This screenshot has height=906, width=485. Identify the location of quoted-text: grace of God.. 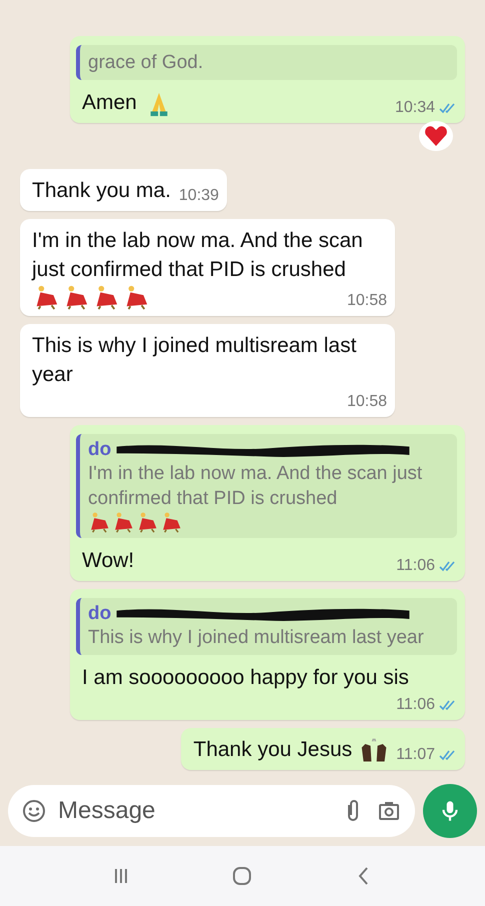
(146, 63).